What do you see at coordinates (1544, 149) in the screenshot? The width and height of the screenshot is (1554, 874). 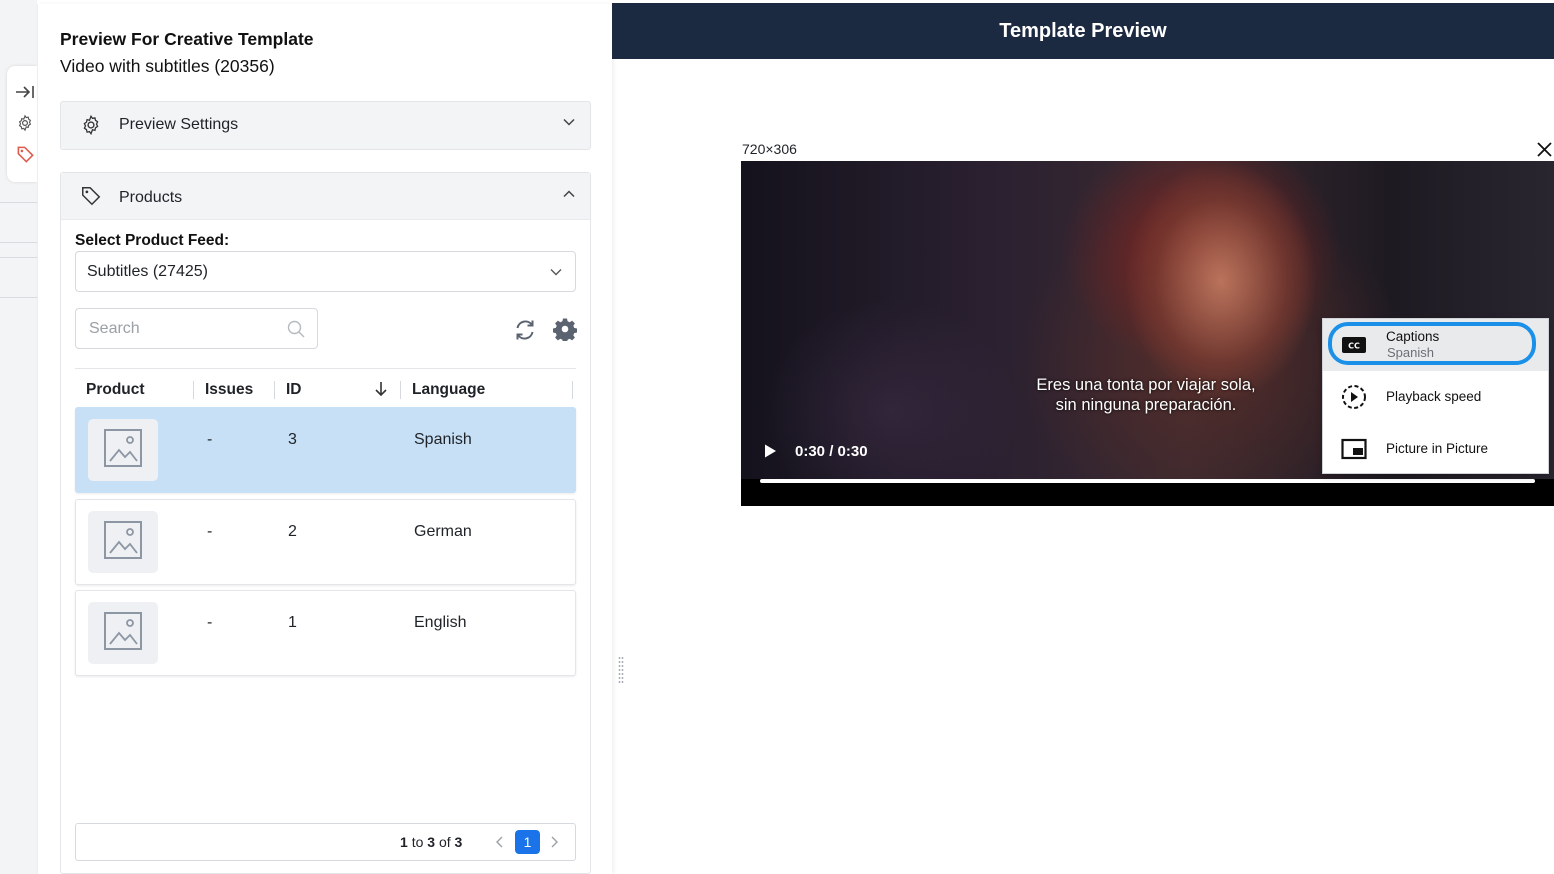 I see `close-icon` at bounding box center [1544, 149].